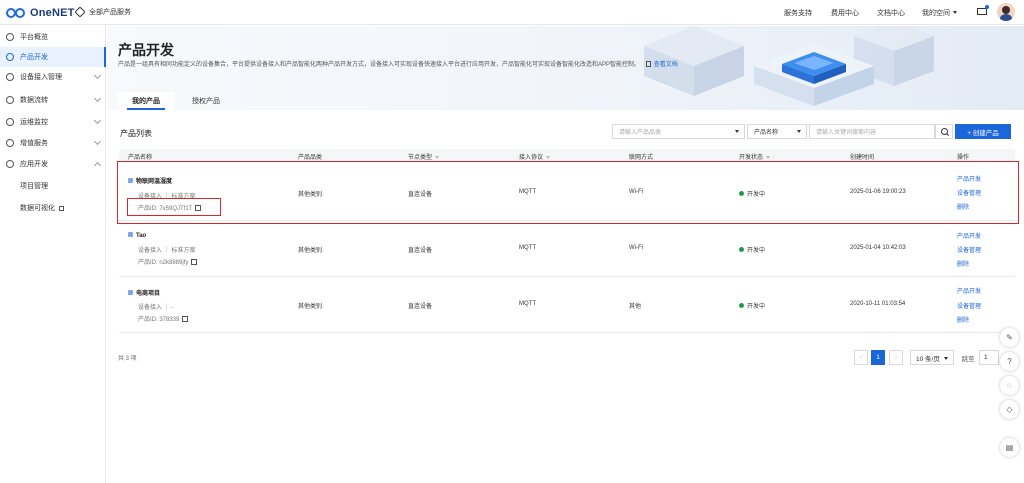  I want to click on status-badge: 开发中, so click(752, 249).